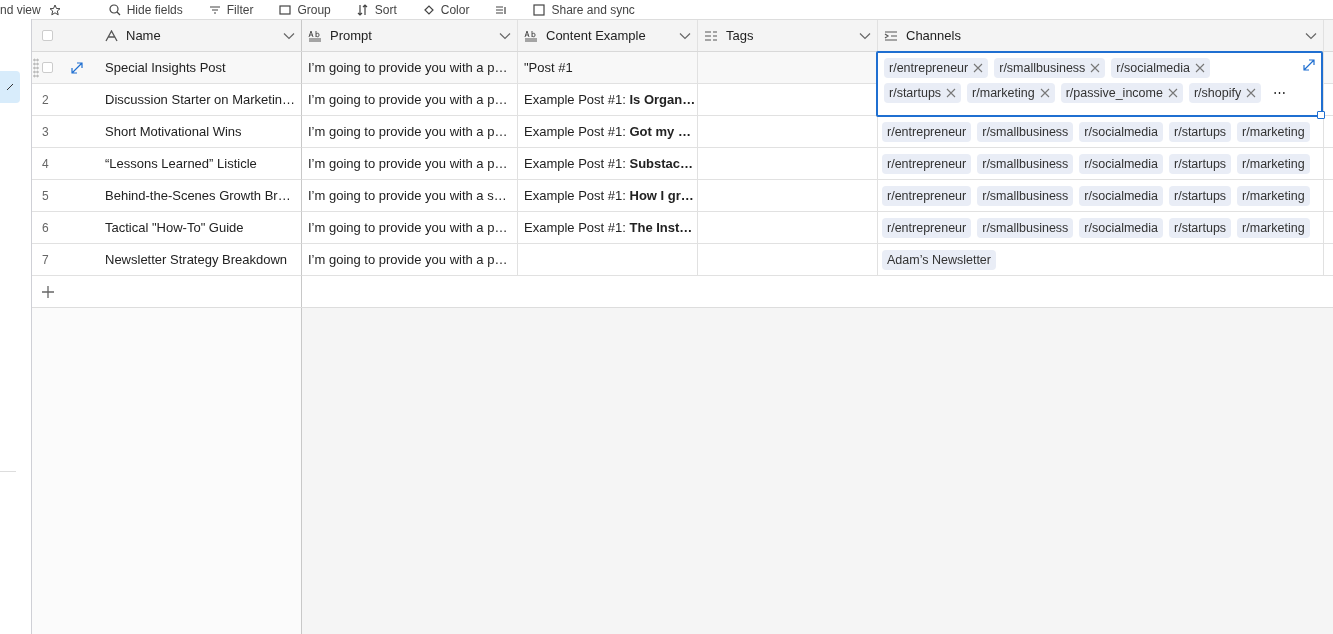 Image resolution: width=1333 pixels, height=634 pixels. I want to click on column-header: Name, so click(200, 35).